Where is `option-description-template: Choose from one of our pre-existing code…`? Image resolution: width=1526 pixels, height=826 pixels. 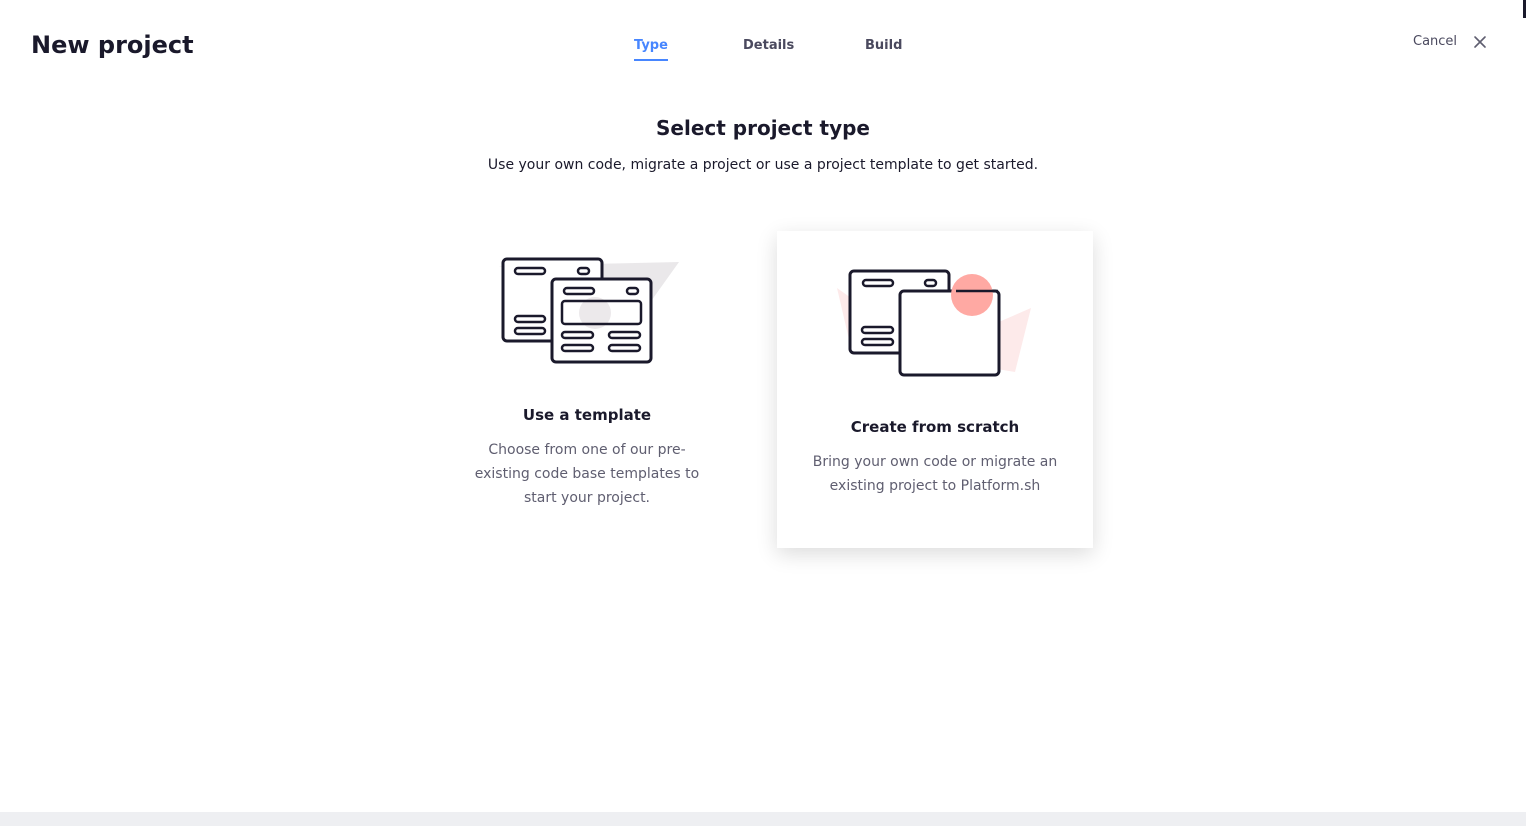
option-description-template: Choose from one of our pre-existing code… is located at coordinates (587, 474).